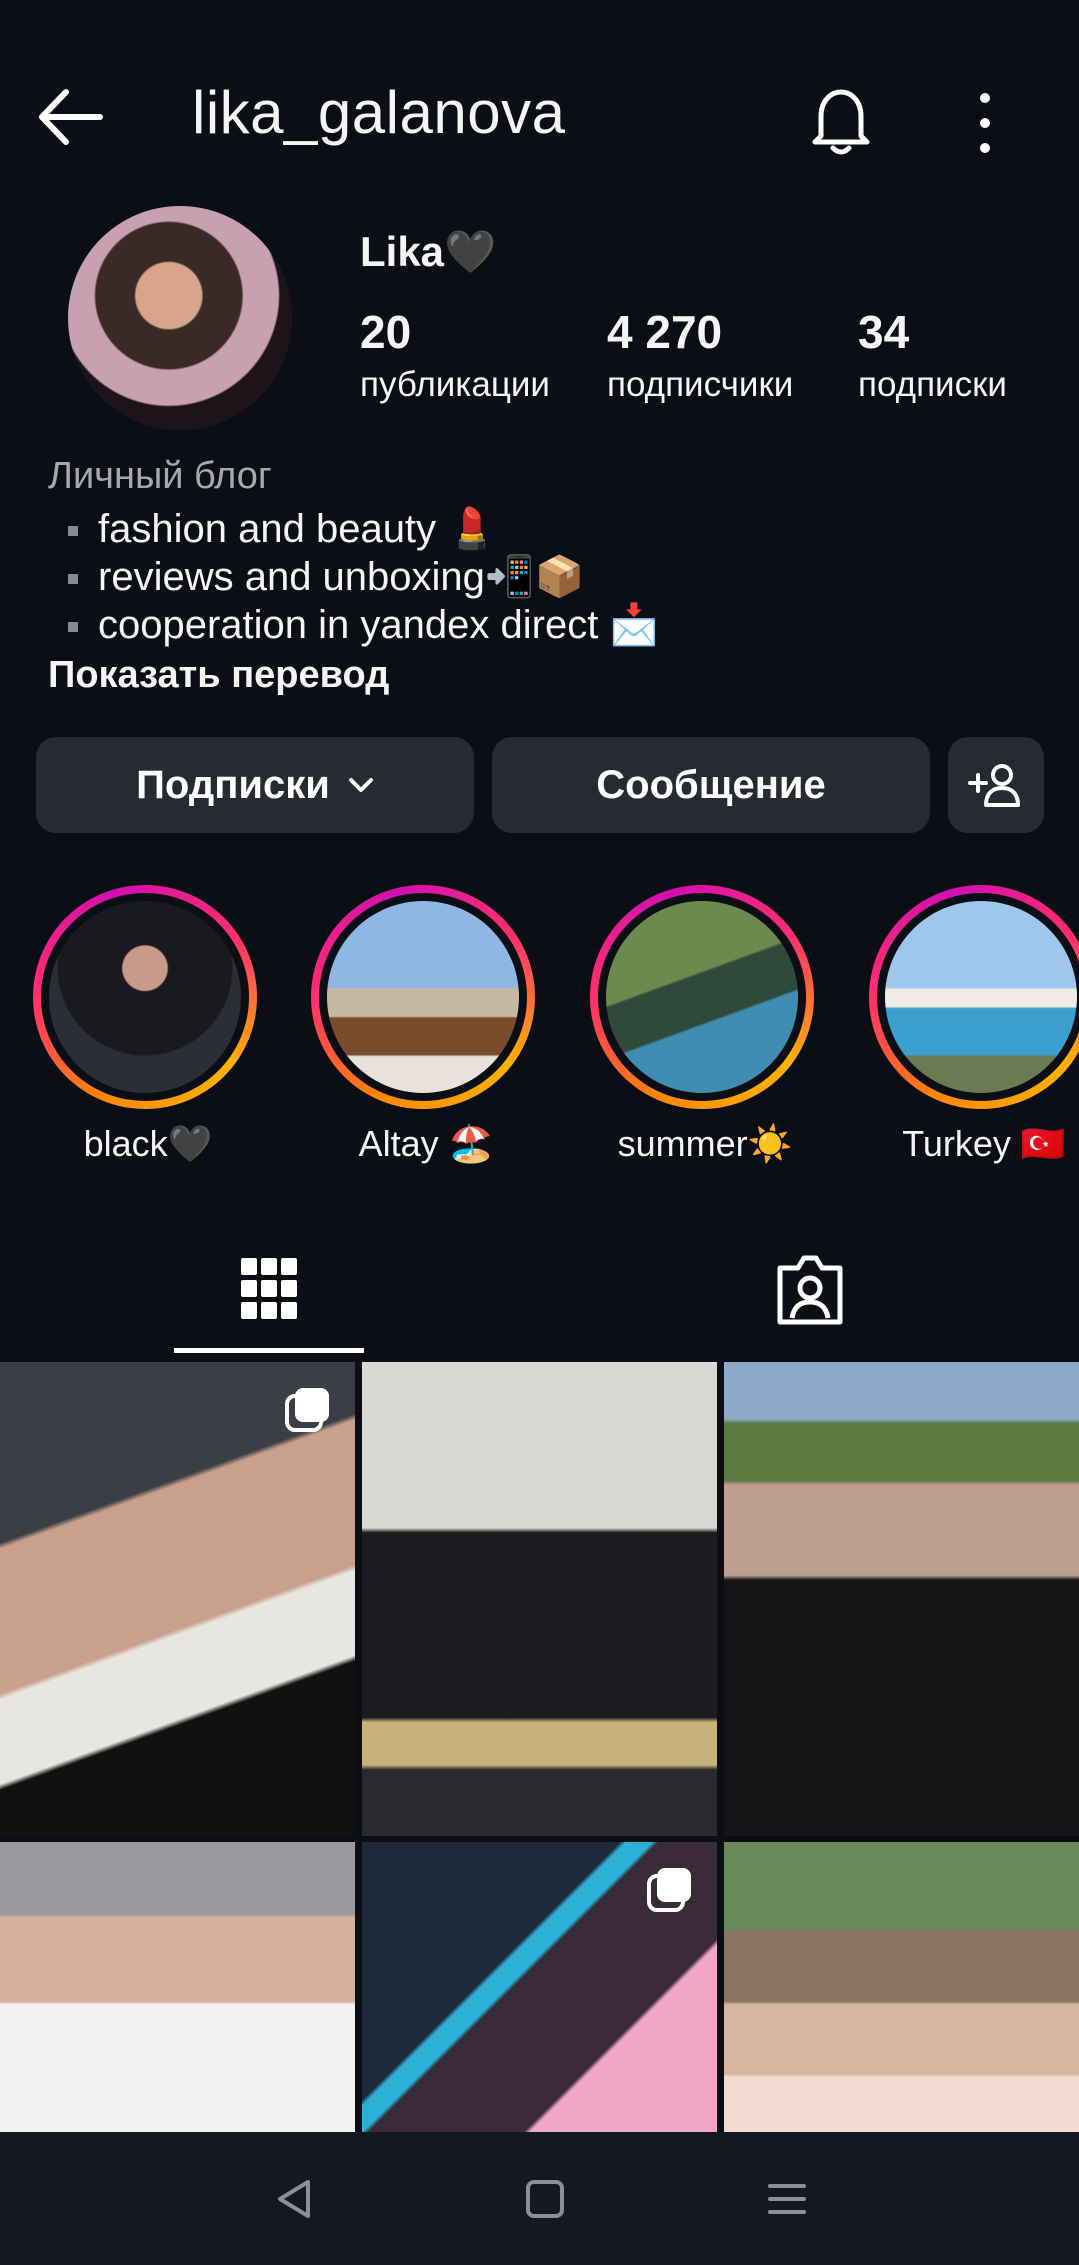  What do you see at coordinates (705, 1143) in the screenshot?
I see `highlight-label: summer☀️` at bounding box center [705, 1143].